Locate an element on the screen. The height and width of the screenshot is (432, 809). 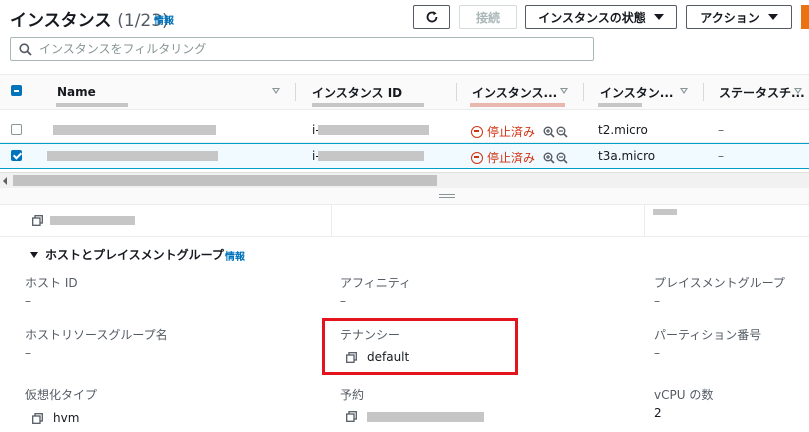
redacted-reservation is located at coordinates (425, 416).